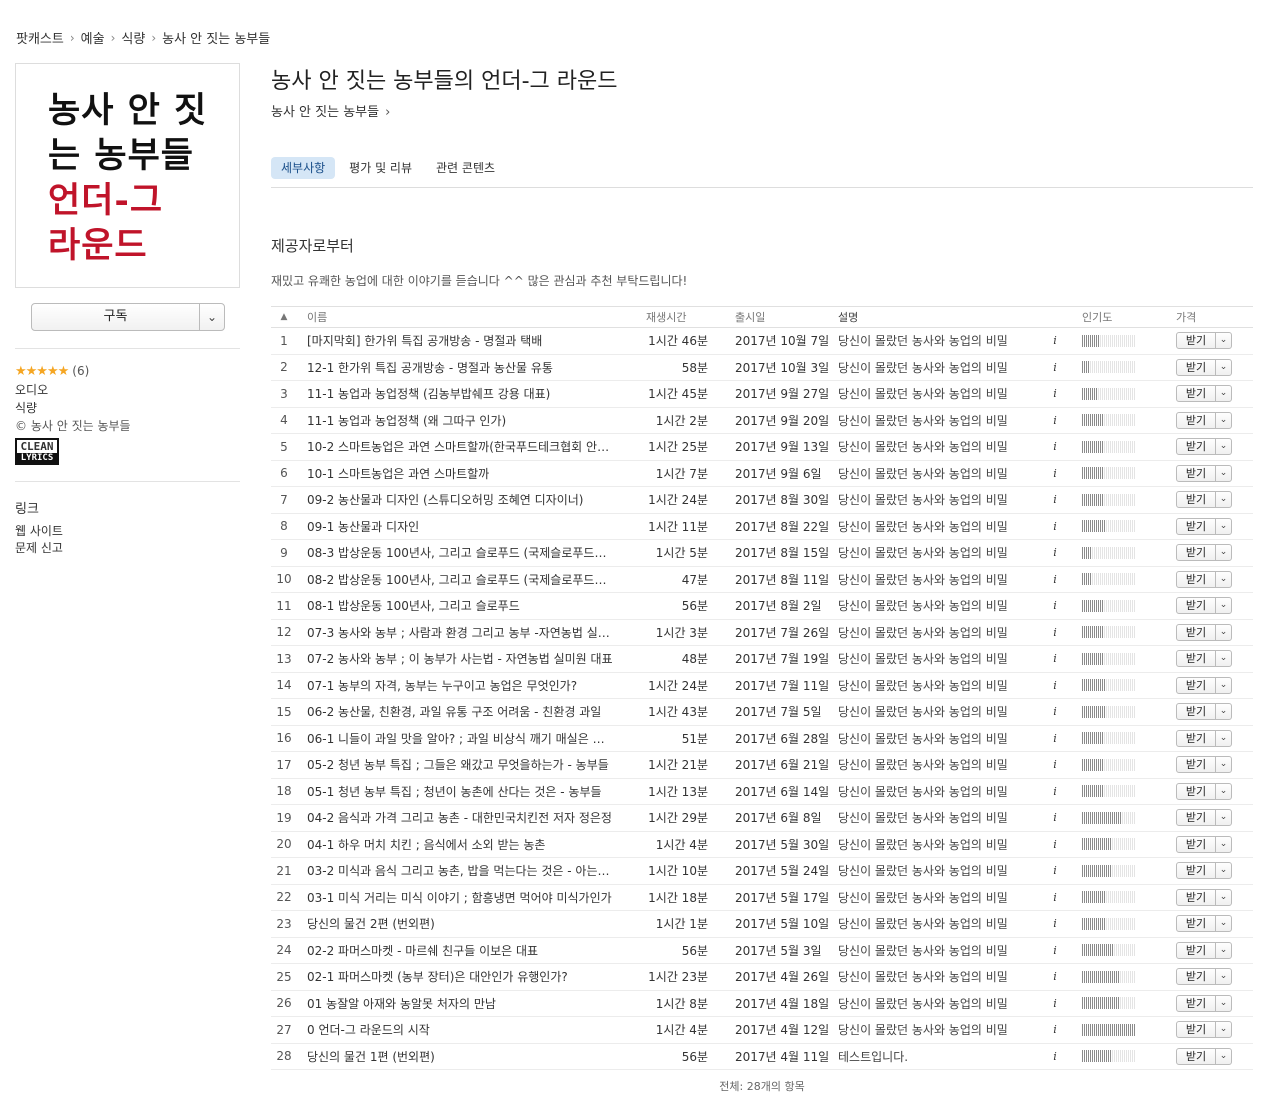  I want to click on episode-title: 03-1 미식 거리는 미식 이야기 ; 함흥냉면 먹어야 미식가인가, so click(455, 897).